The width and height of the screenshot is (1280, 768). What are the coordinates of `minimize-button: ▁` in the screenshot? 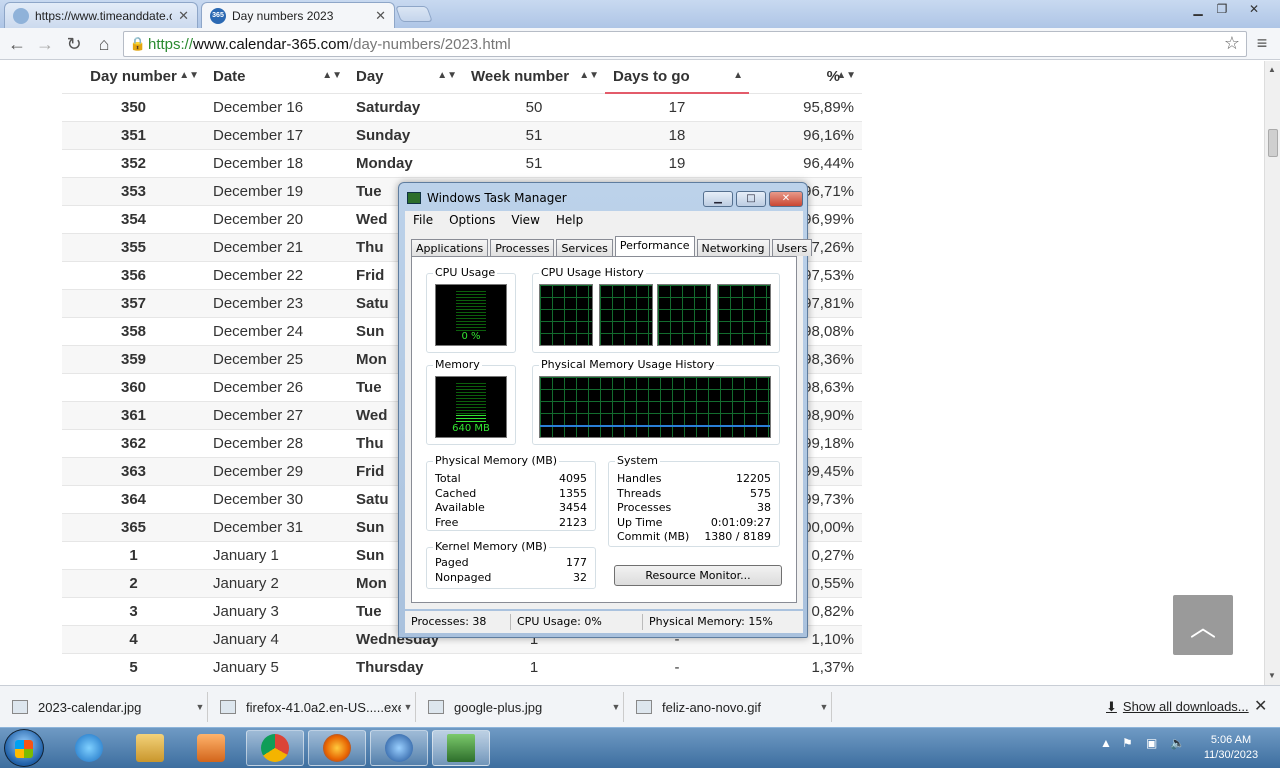 It's located at (718, 199).